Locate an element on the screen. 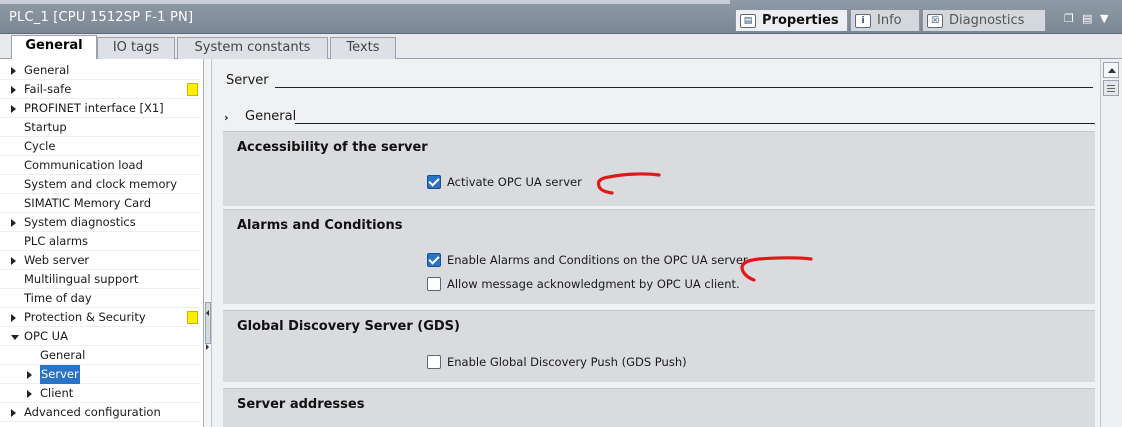 The width and height of the screenshot is (1122, 427). nav-item-simatic-memory-card: SIMATIC Memory Card is located at coordinates (100, 203).